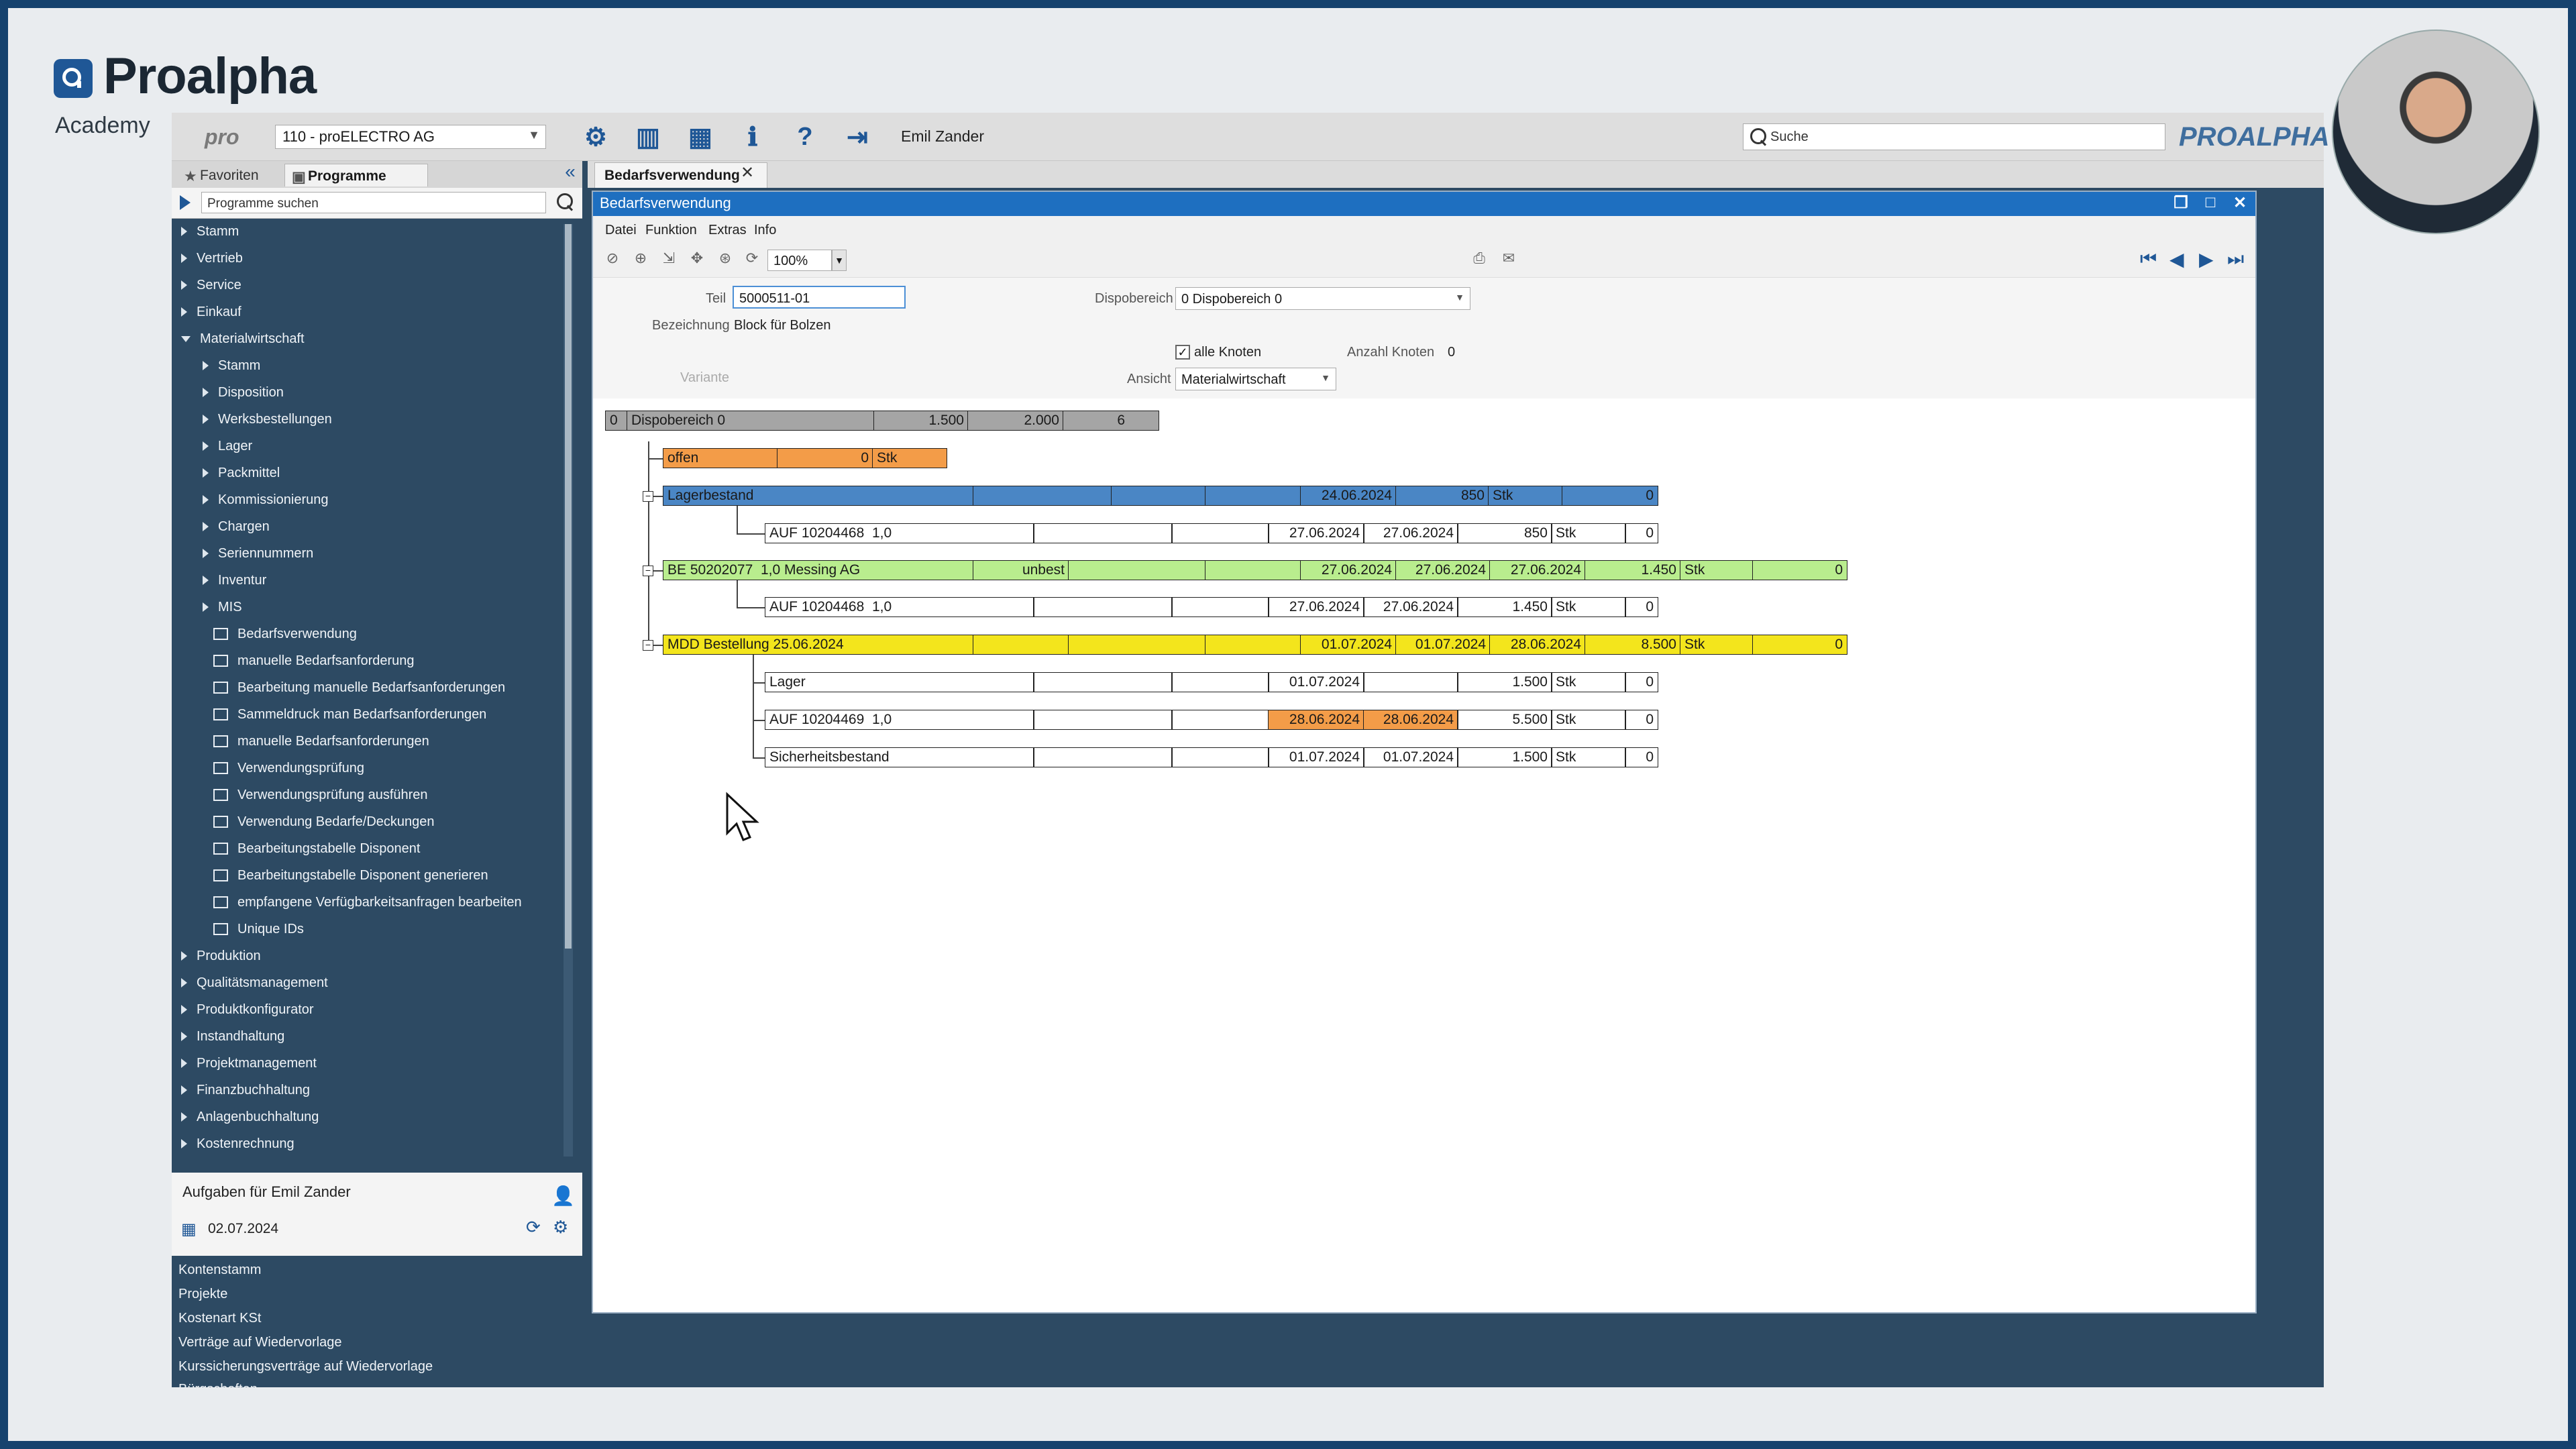  Describe the element at coordinates (243, 392) in the screenshot. I see `tree-item: Disposition` at that location.